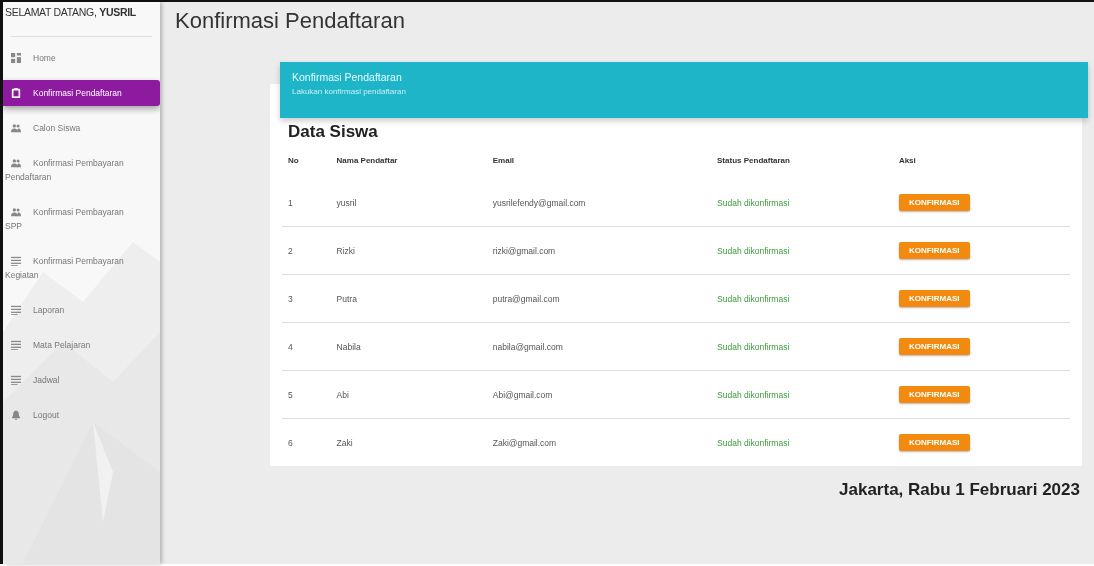 Image resolution: width=1094 pixels, height=566 pixels. What do you see at coordinates (349, 91) in the screenshot?
I see `card-subtitle: Lakukan konfirmasi pendaftaran` at bounding box center [349, 91].